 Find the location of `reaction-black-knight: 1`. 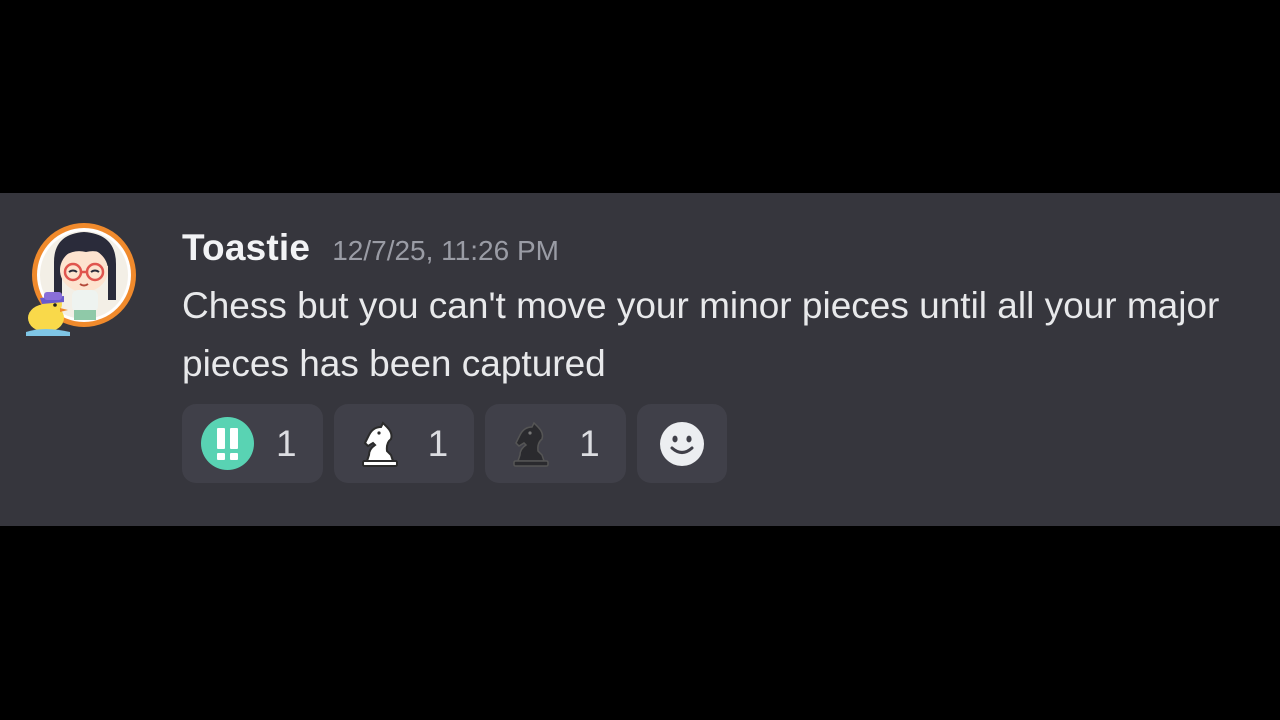

reaction-black-knight: 1 is located at coordinates (555, 443).